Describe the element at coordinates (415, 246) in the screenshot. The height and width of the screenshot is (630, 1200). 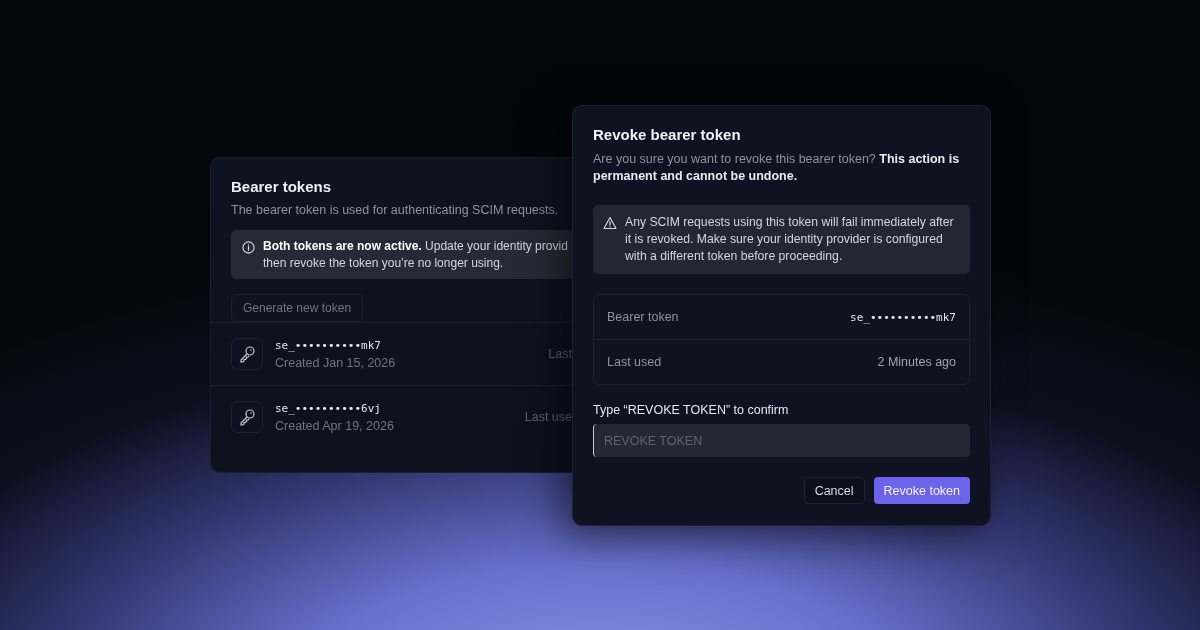
I see `notice-text: Both tokens are now active. Update your identity provid` at that location.